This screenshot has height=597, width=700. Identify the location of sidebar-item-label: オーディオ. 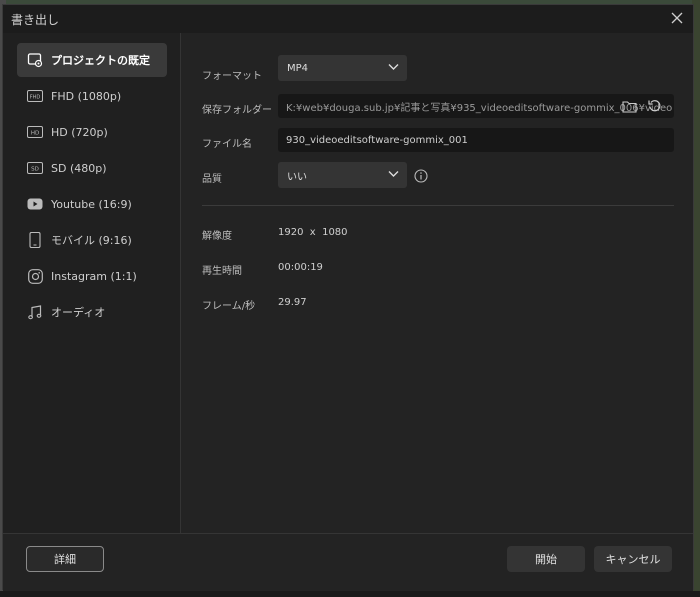
(78, 312).